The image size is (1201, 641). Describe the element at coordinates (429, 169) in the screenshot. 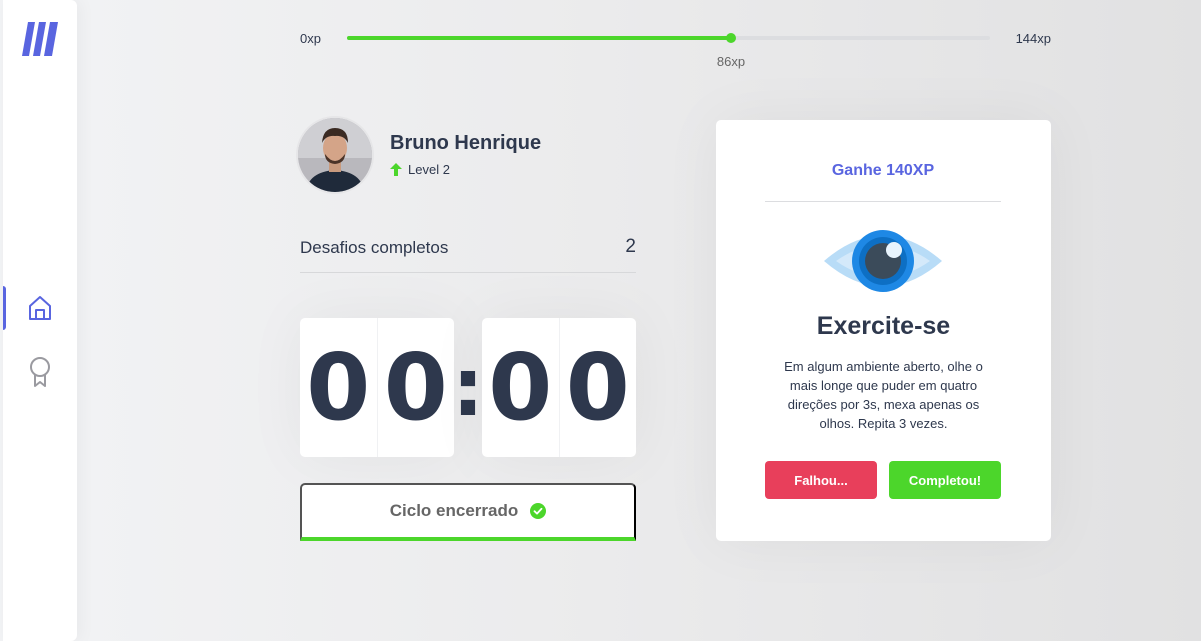

I see `profile-level-label: Level 2` at that location.